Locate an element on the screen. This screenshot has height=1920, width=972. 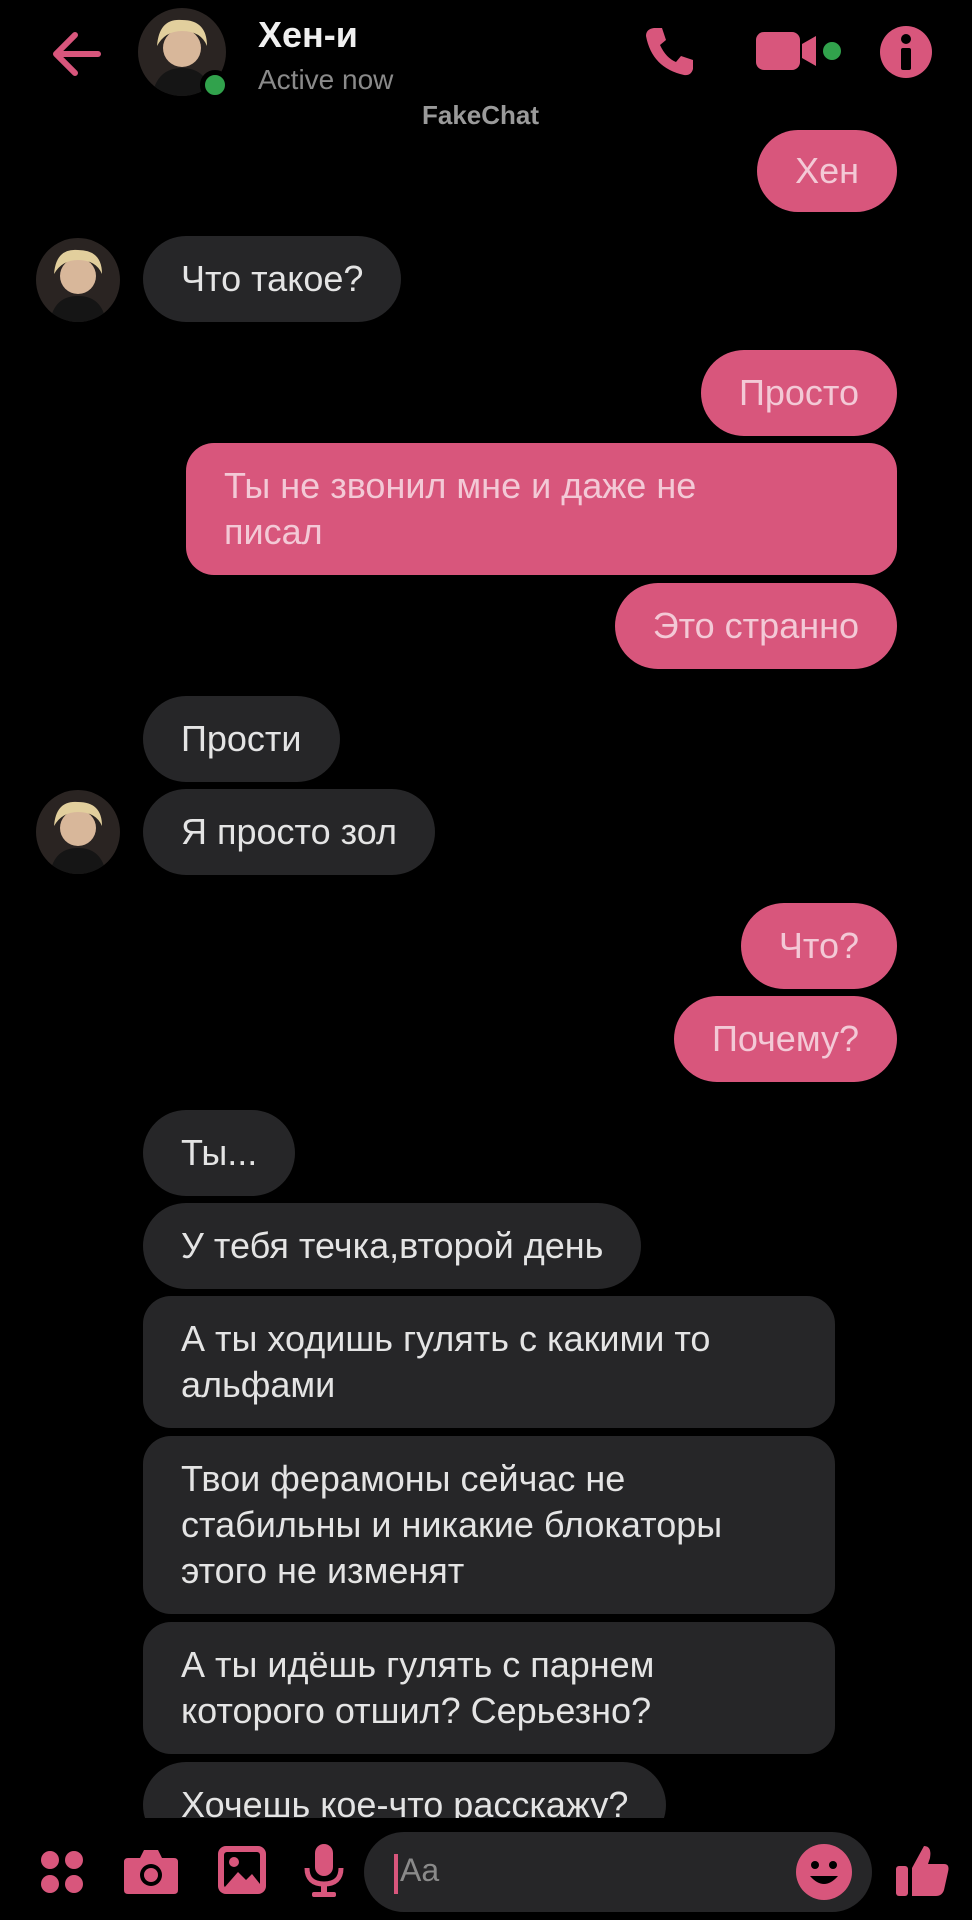
message-outgoing: Что? is located at coordinates (818, 946).